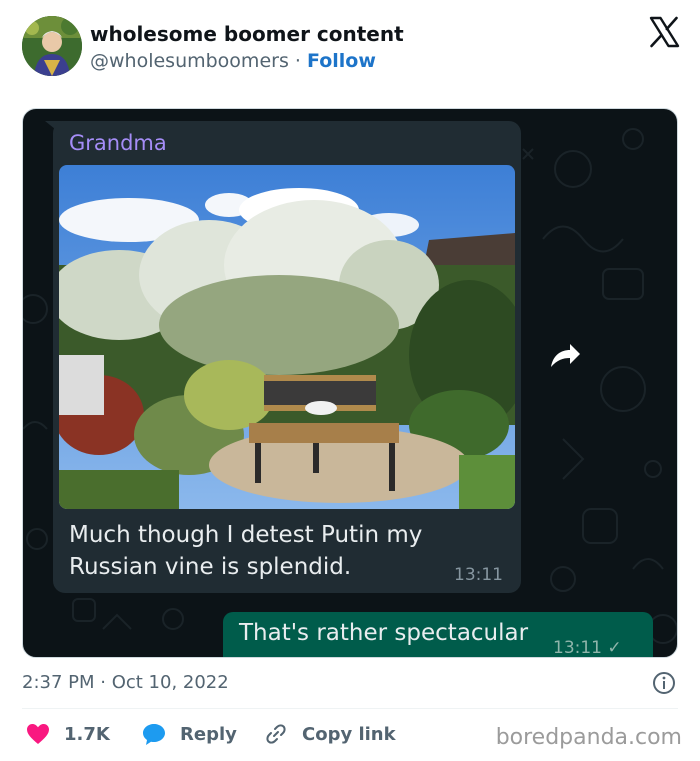 The width and height of the screenshot is (700, 761). I want to click on copy-link-button: Copy link, so click(330, 734).